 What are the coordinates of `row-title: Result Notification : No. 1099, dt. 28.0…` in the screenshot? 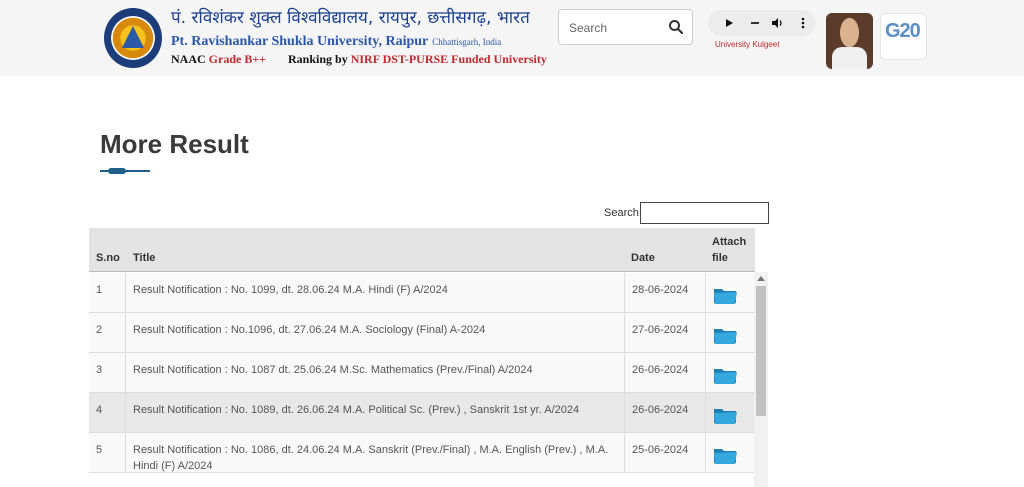 It's located at (290, 290).